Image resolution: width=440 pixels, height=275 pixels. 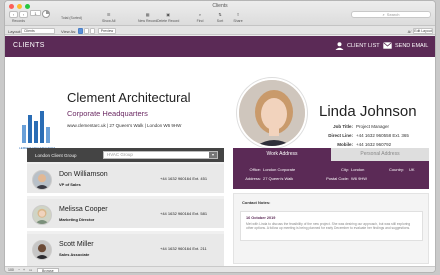 I want to click on delete-record-icon: ▣, so click(x=168, y=14).